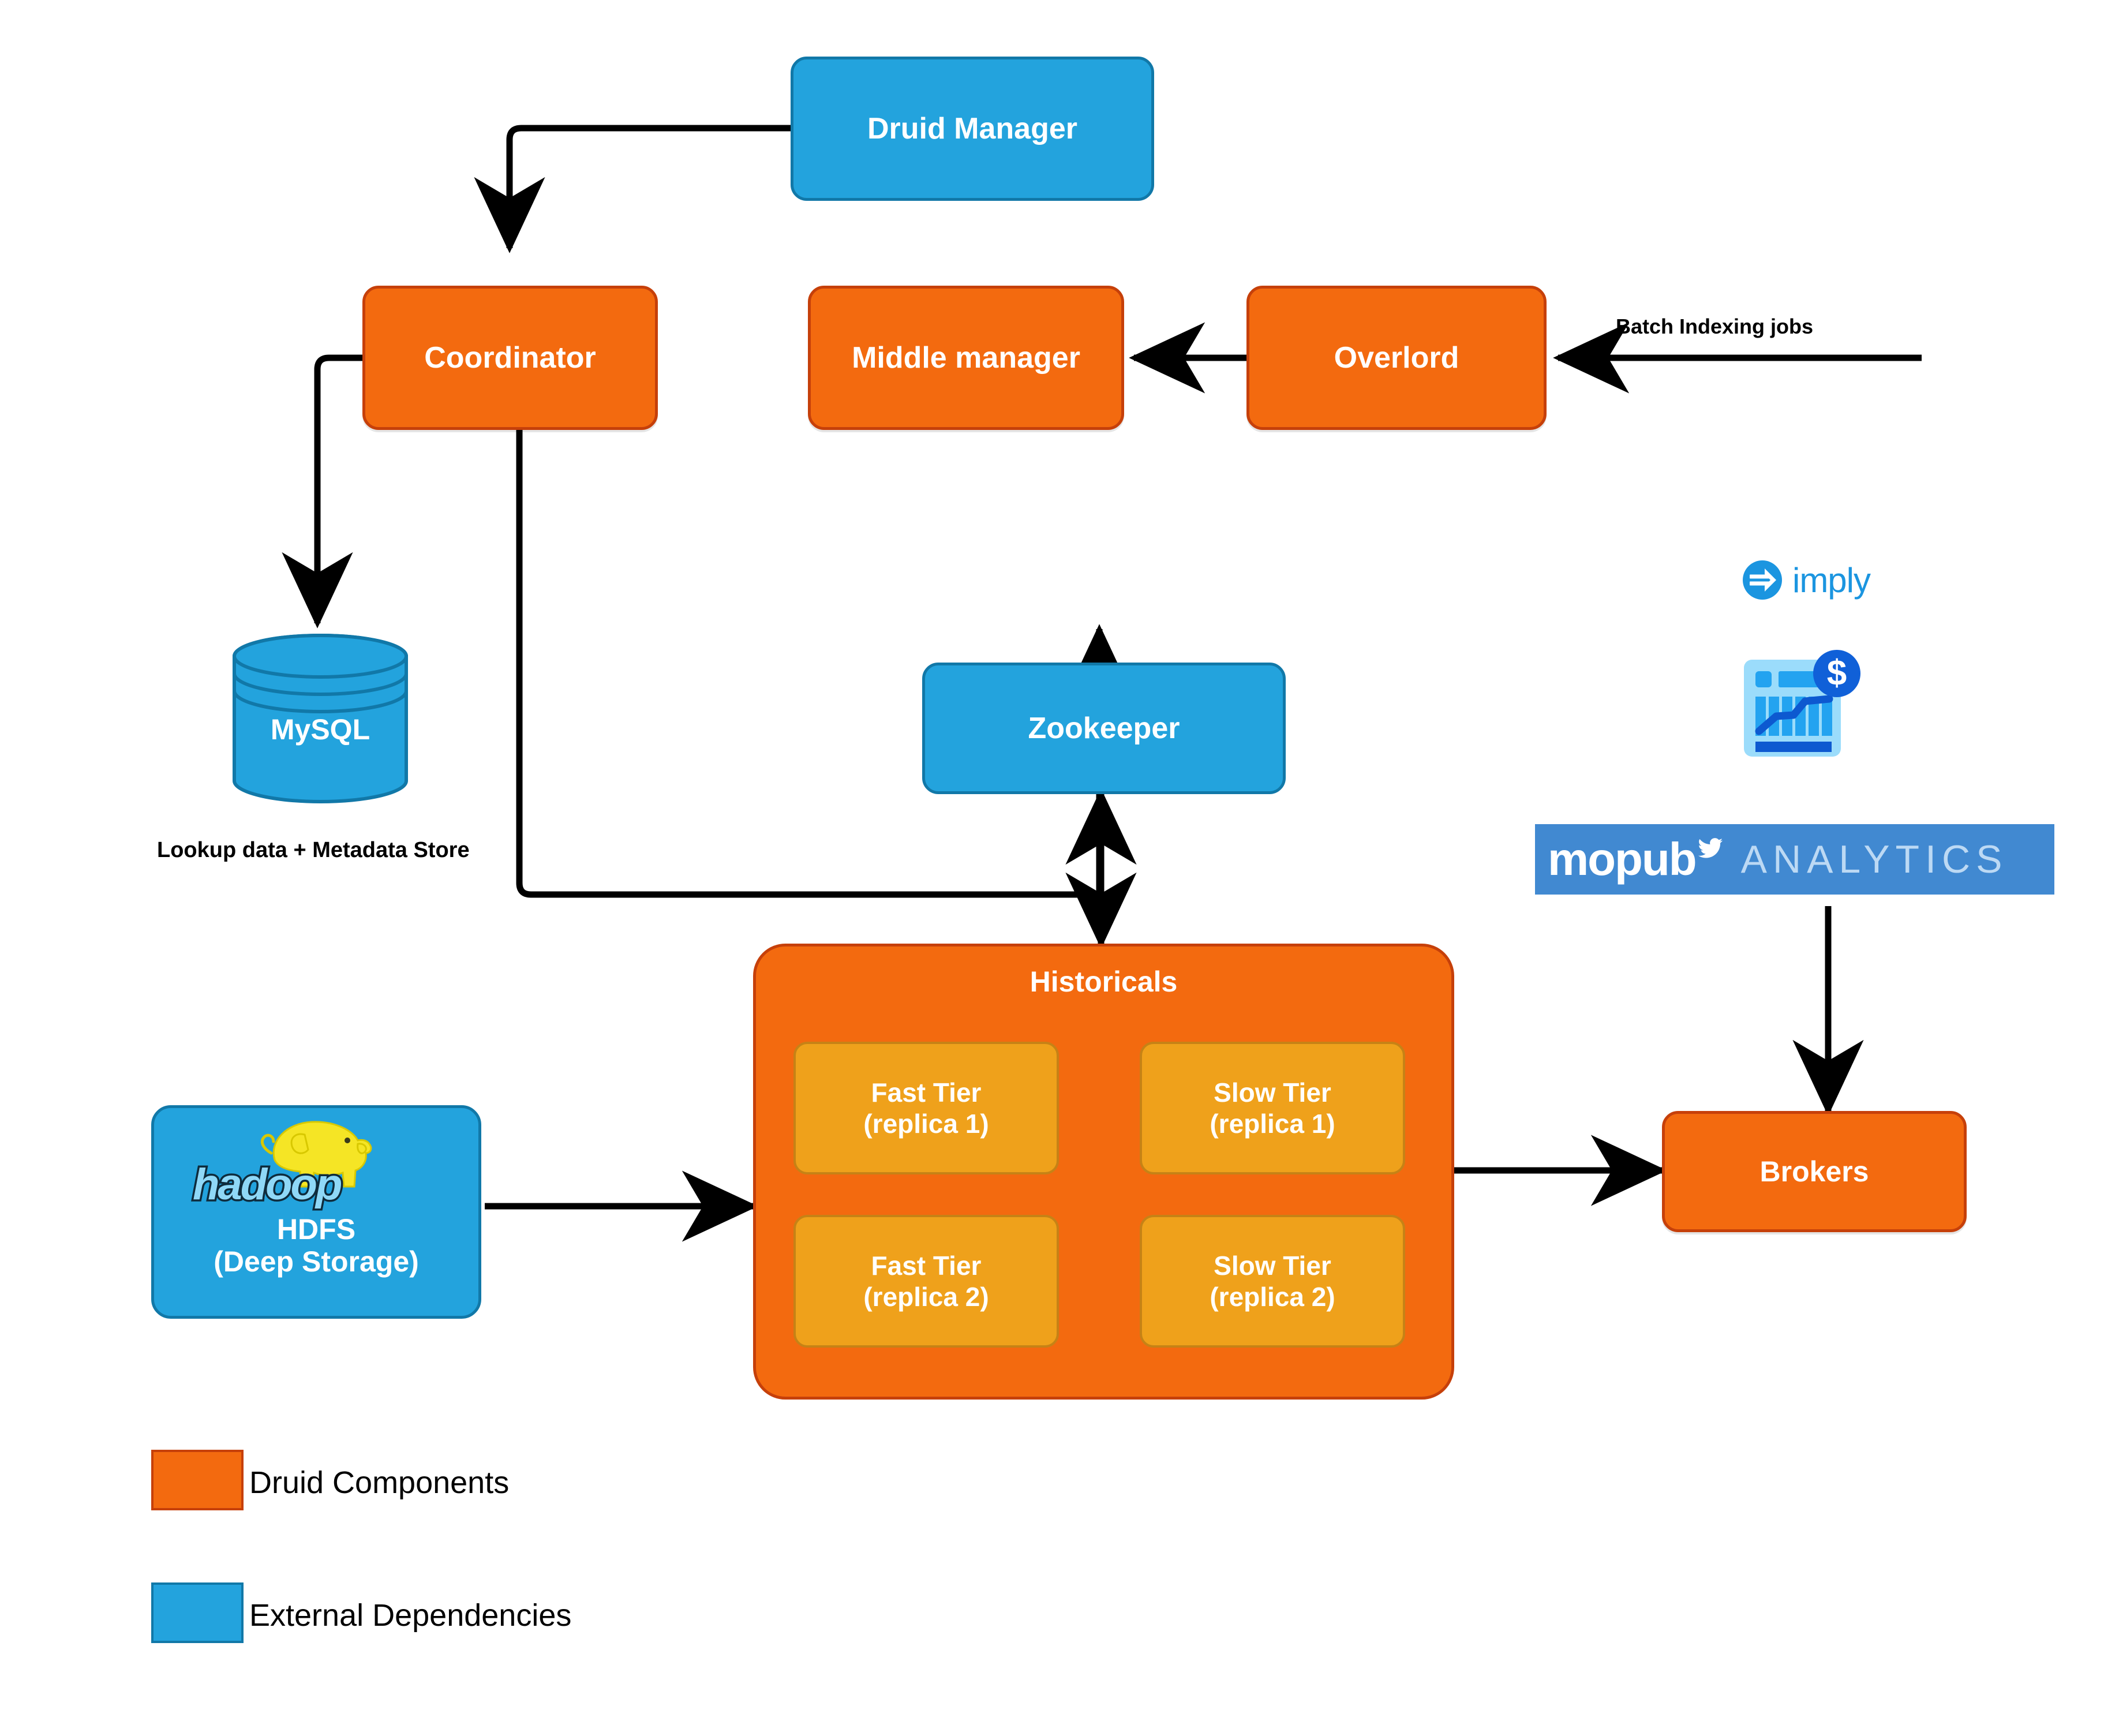 Image resolution: width=2119 pixels, height=1736 pixels. I want to click on analytics-chart-icon: $, so click(1804, 709).